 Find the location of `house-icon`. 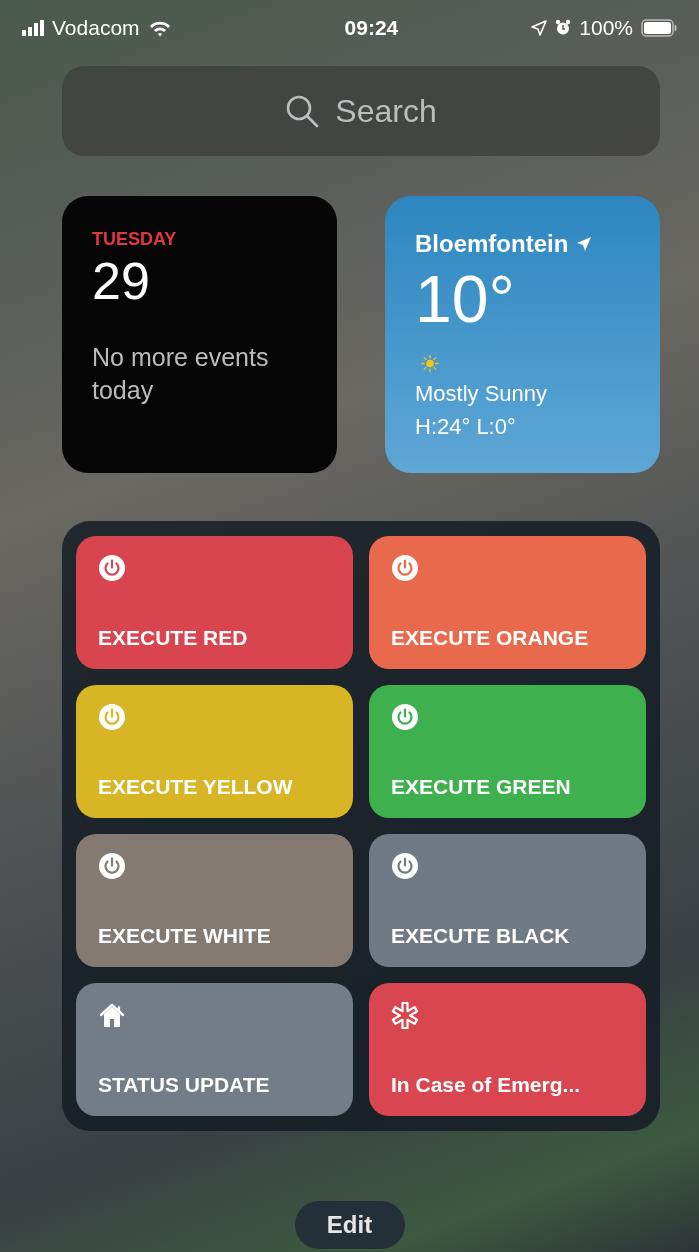

house-icon is located at coordinates (112, 1015).